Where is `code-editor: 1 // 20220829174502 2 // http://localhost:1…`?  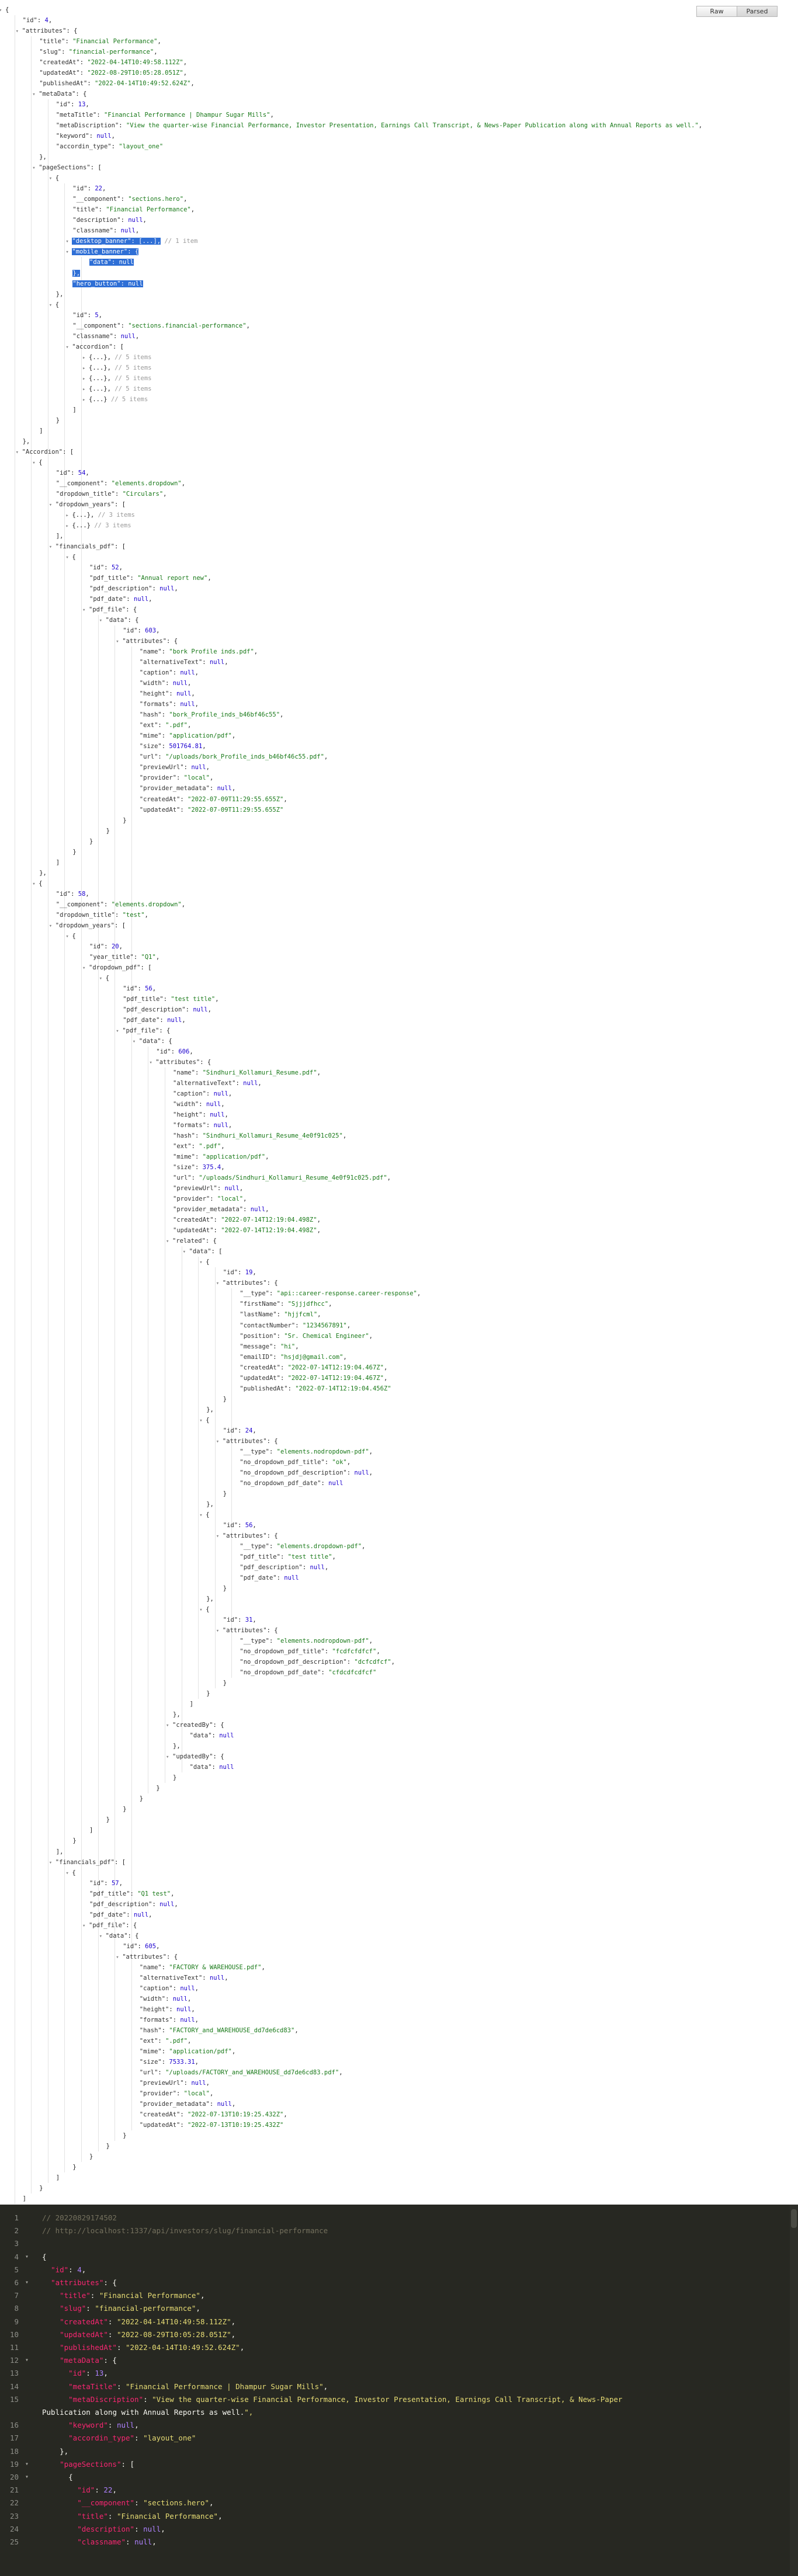
code-editor: 1 // 20220829174502 2 // http://localhost:1… is located at coordinates (399, 2390).